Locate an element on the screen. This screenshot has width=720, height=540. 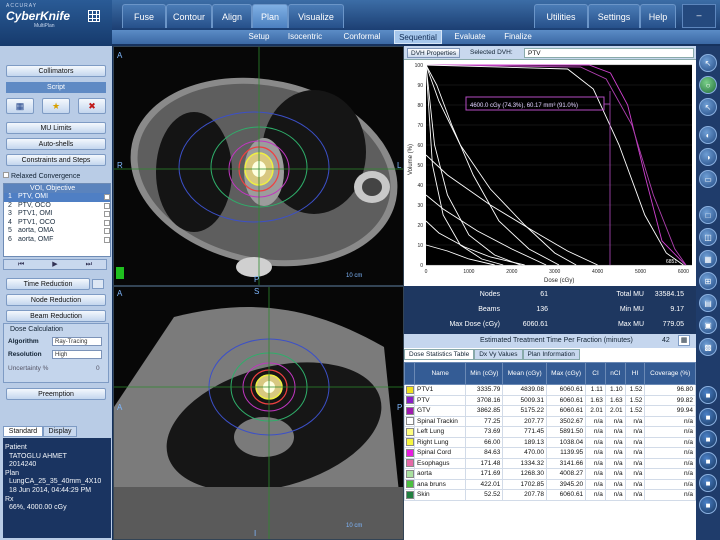
invert-icon: ◑ is located at coordinates (708, 157).